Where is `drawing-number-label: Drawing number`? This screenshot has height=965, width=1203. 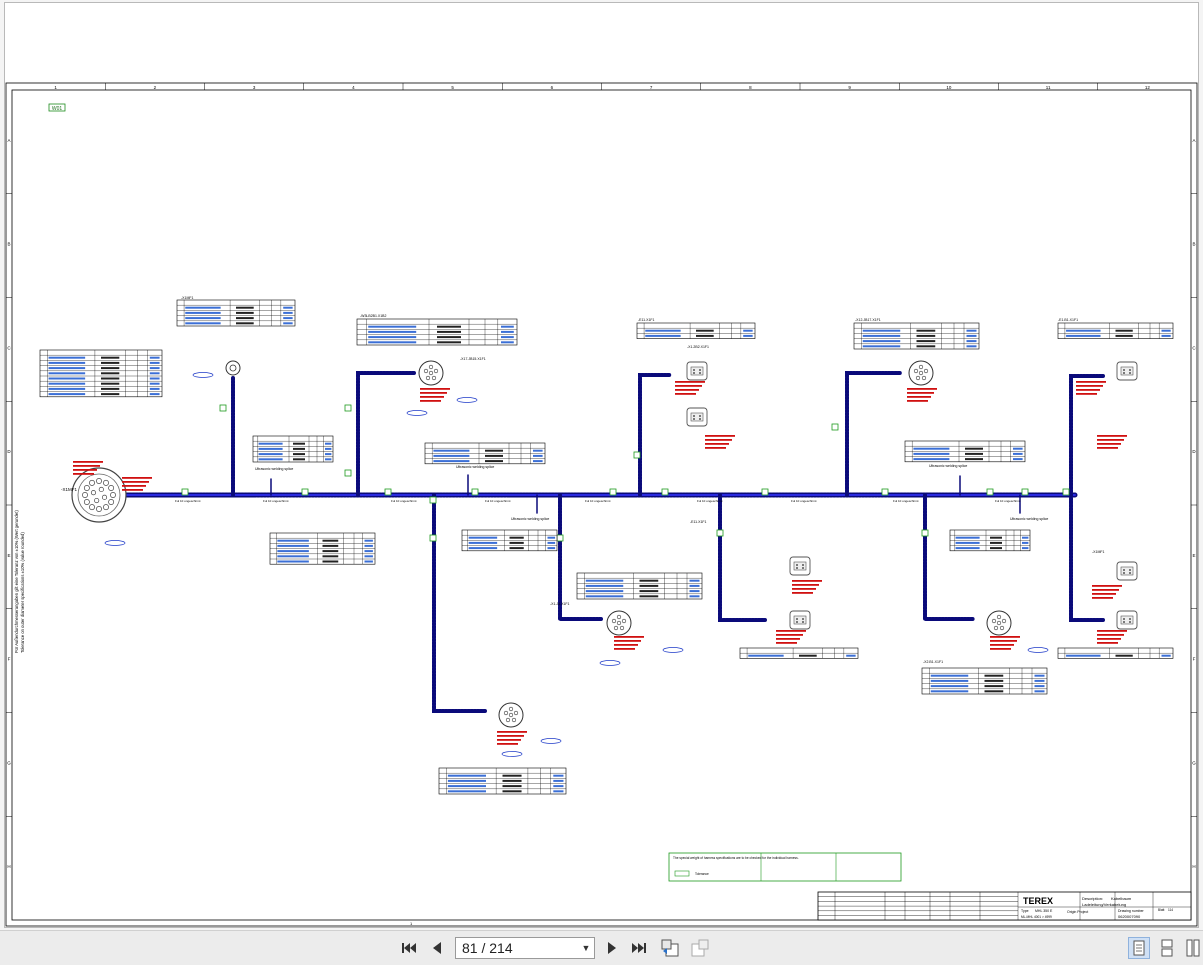
drawing-number-label: Drawing number is located at coordinates (1131, 911).